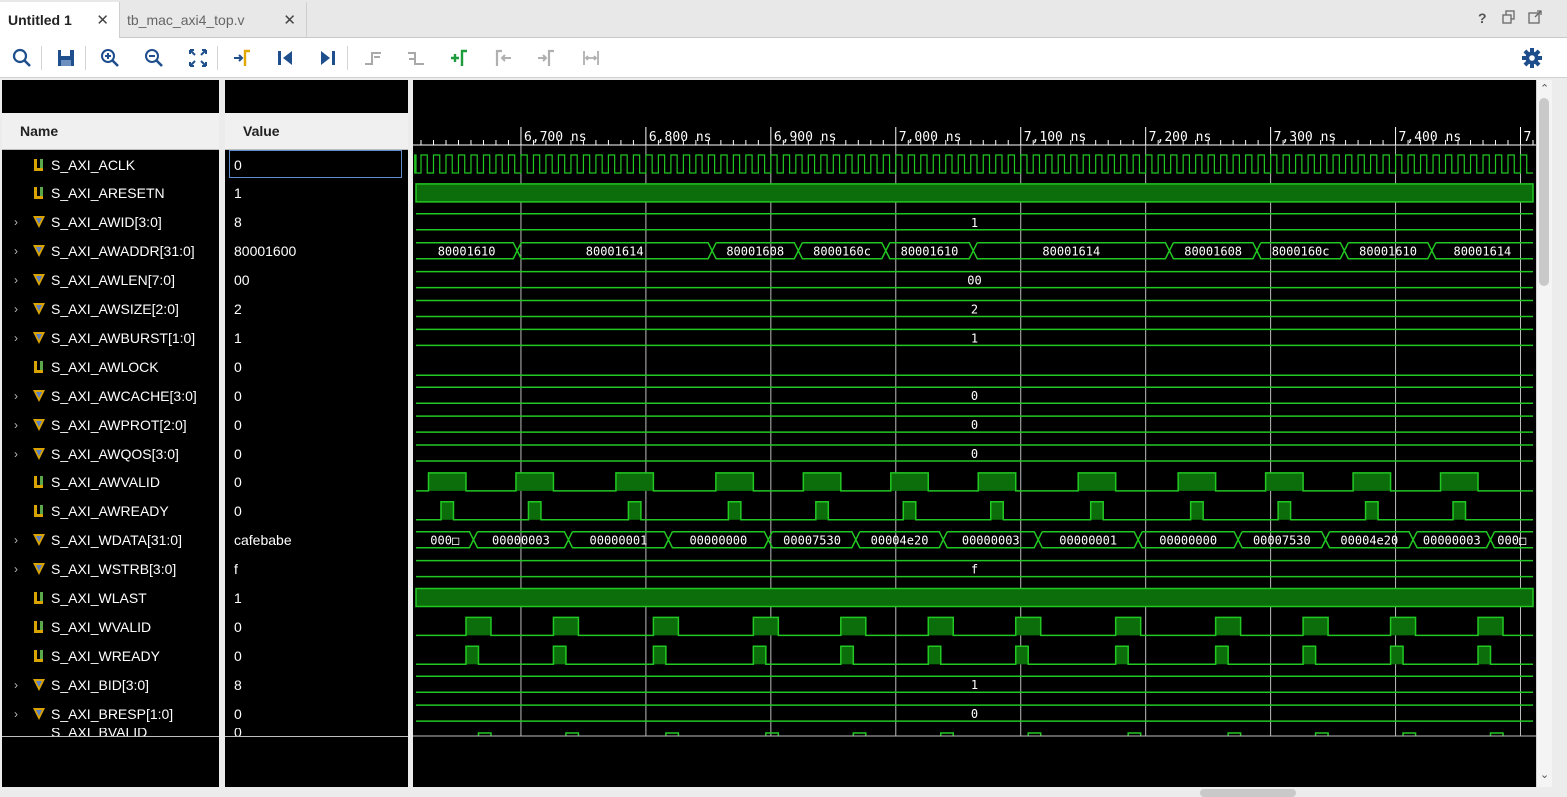  Describe the element at coordinates (110, 684) in the screenshot. I see `signal-row: › S_AXI_BID[3:0]` at that location.